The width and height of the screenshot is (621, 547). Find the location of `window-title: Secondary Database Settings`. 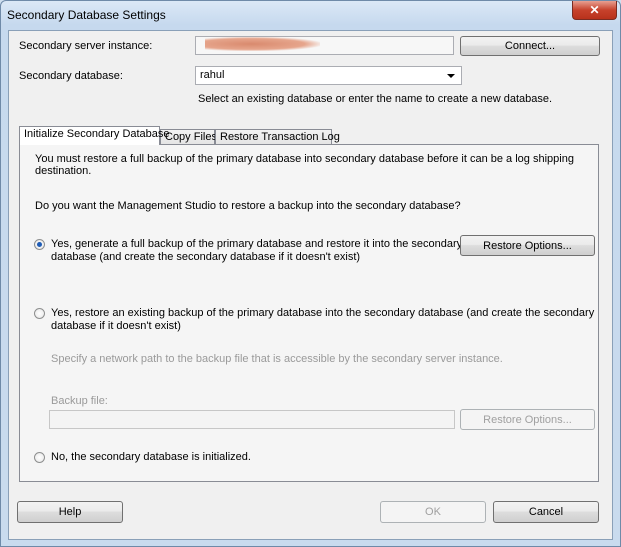

window-title: Secondary Database Settings is located at coordinates (86, 15).